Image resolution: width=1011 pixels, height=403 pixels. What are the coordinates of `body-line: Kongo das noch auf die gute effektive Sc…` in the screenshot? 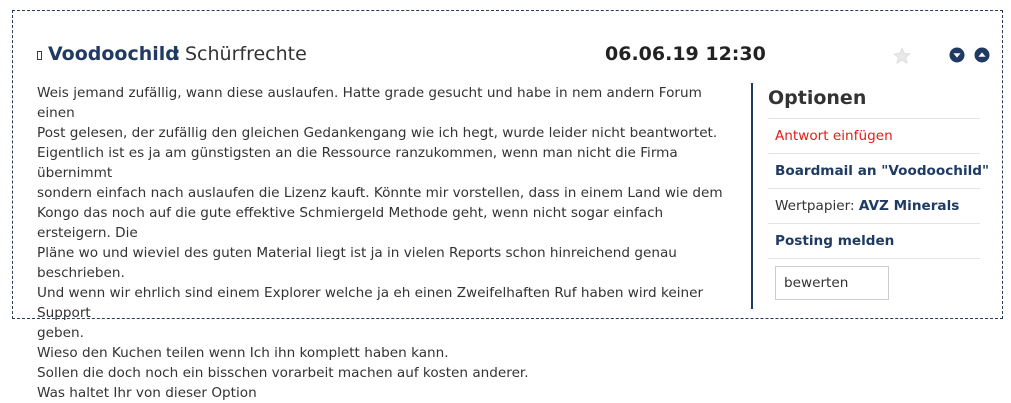 It's located at (350, 223).